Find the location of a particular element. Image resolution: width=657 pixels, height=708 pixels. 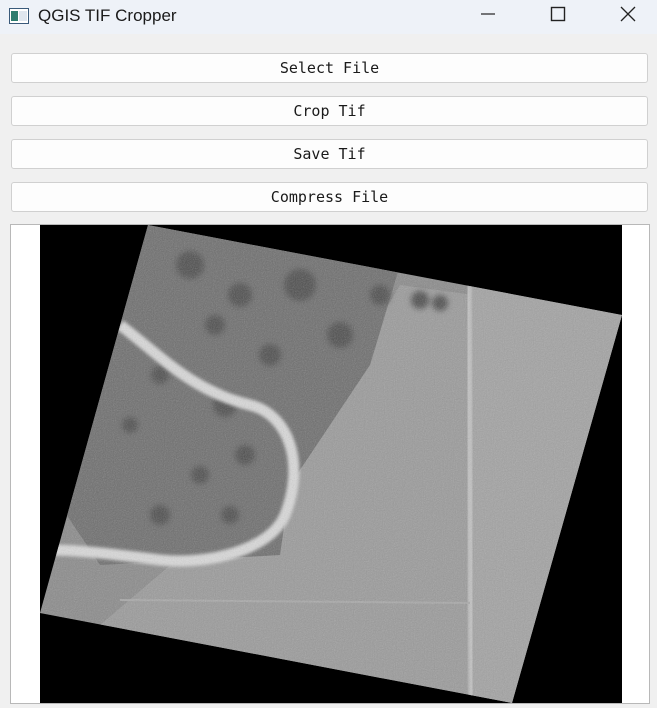

crop-tif-button: Crop Tif is located at coordinates (329, 111).